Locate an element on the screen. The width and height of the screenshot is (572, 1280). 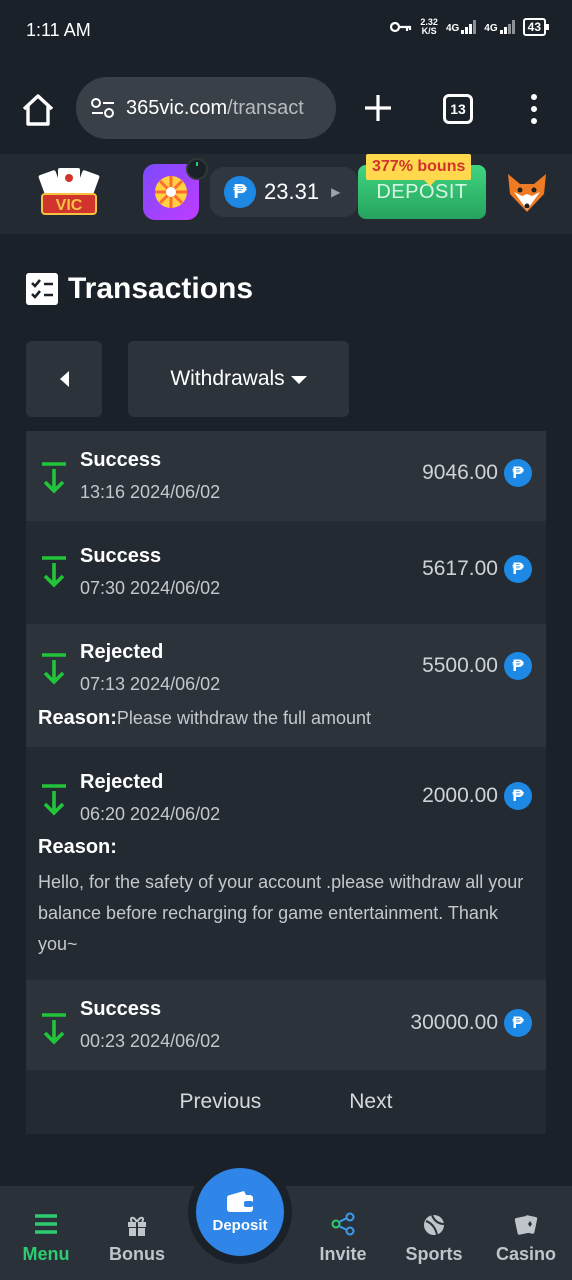
rejection-reason: Reason:Please withdraw the full amount is located at coordinates (204, 718).